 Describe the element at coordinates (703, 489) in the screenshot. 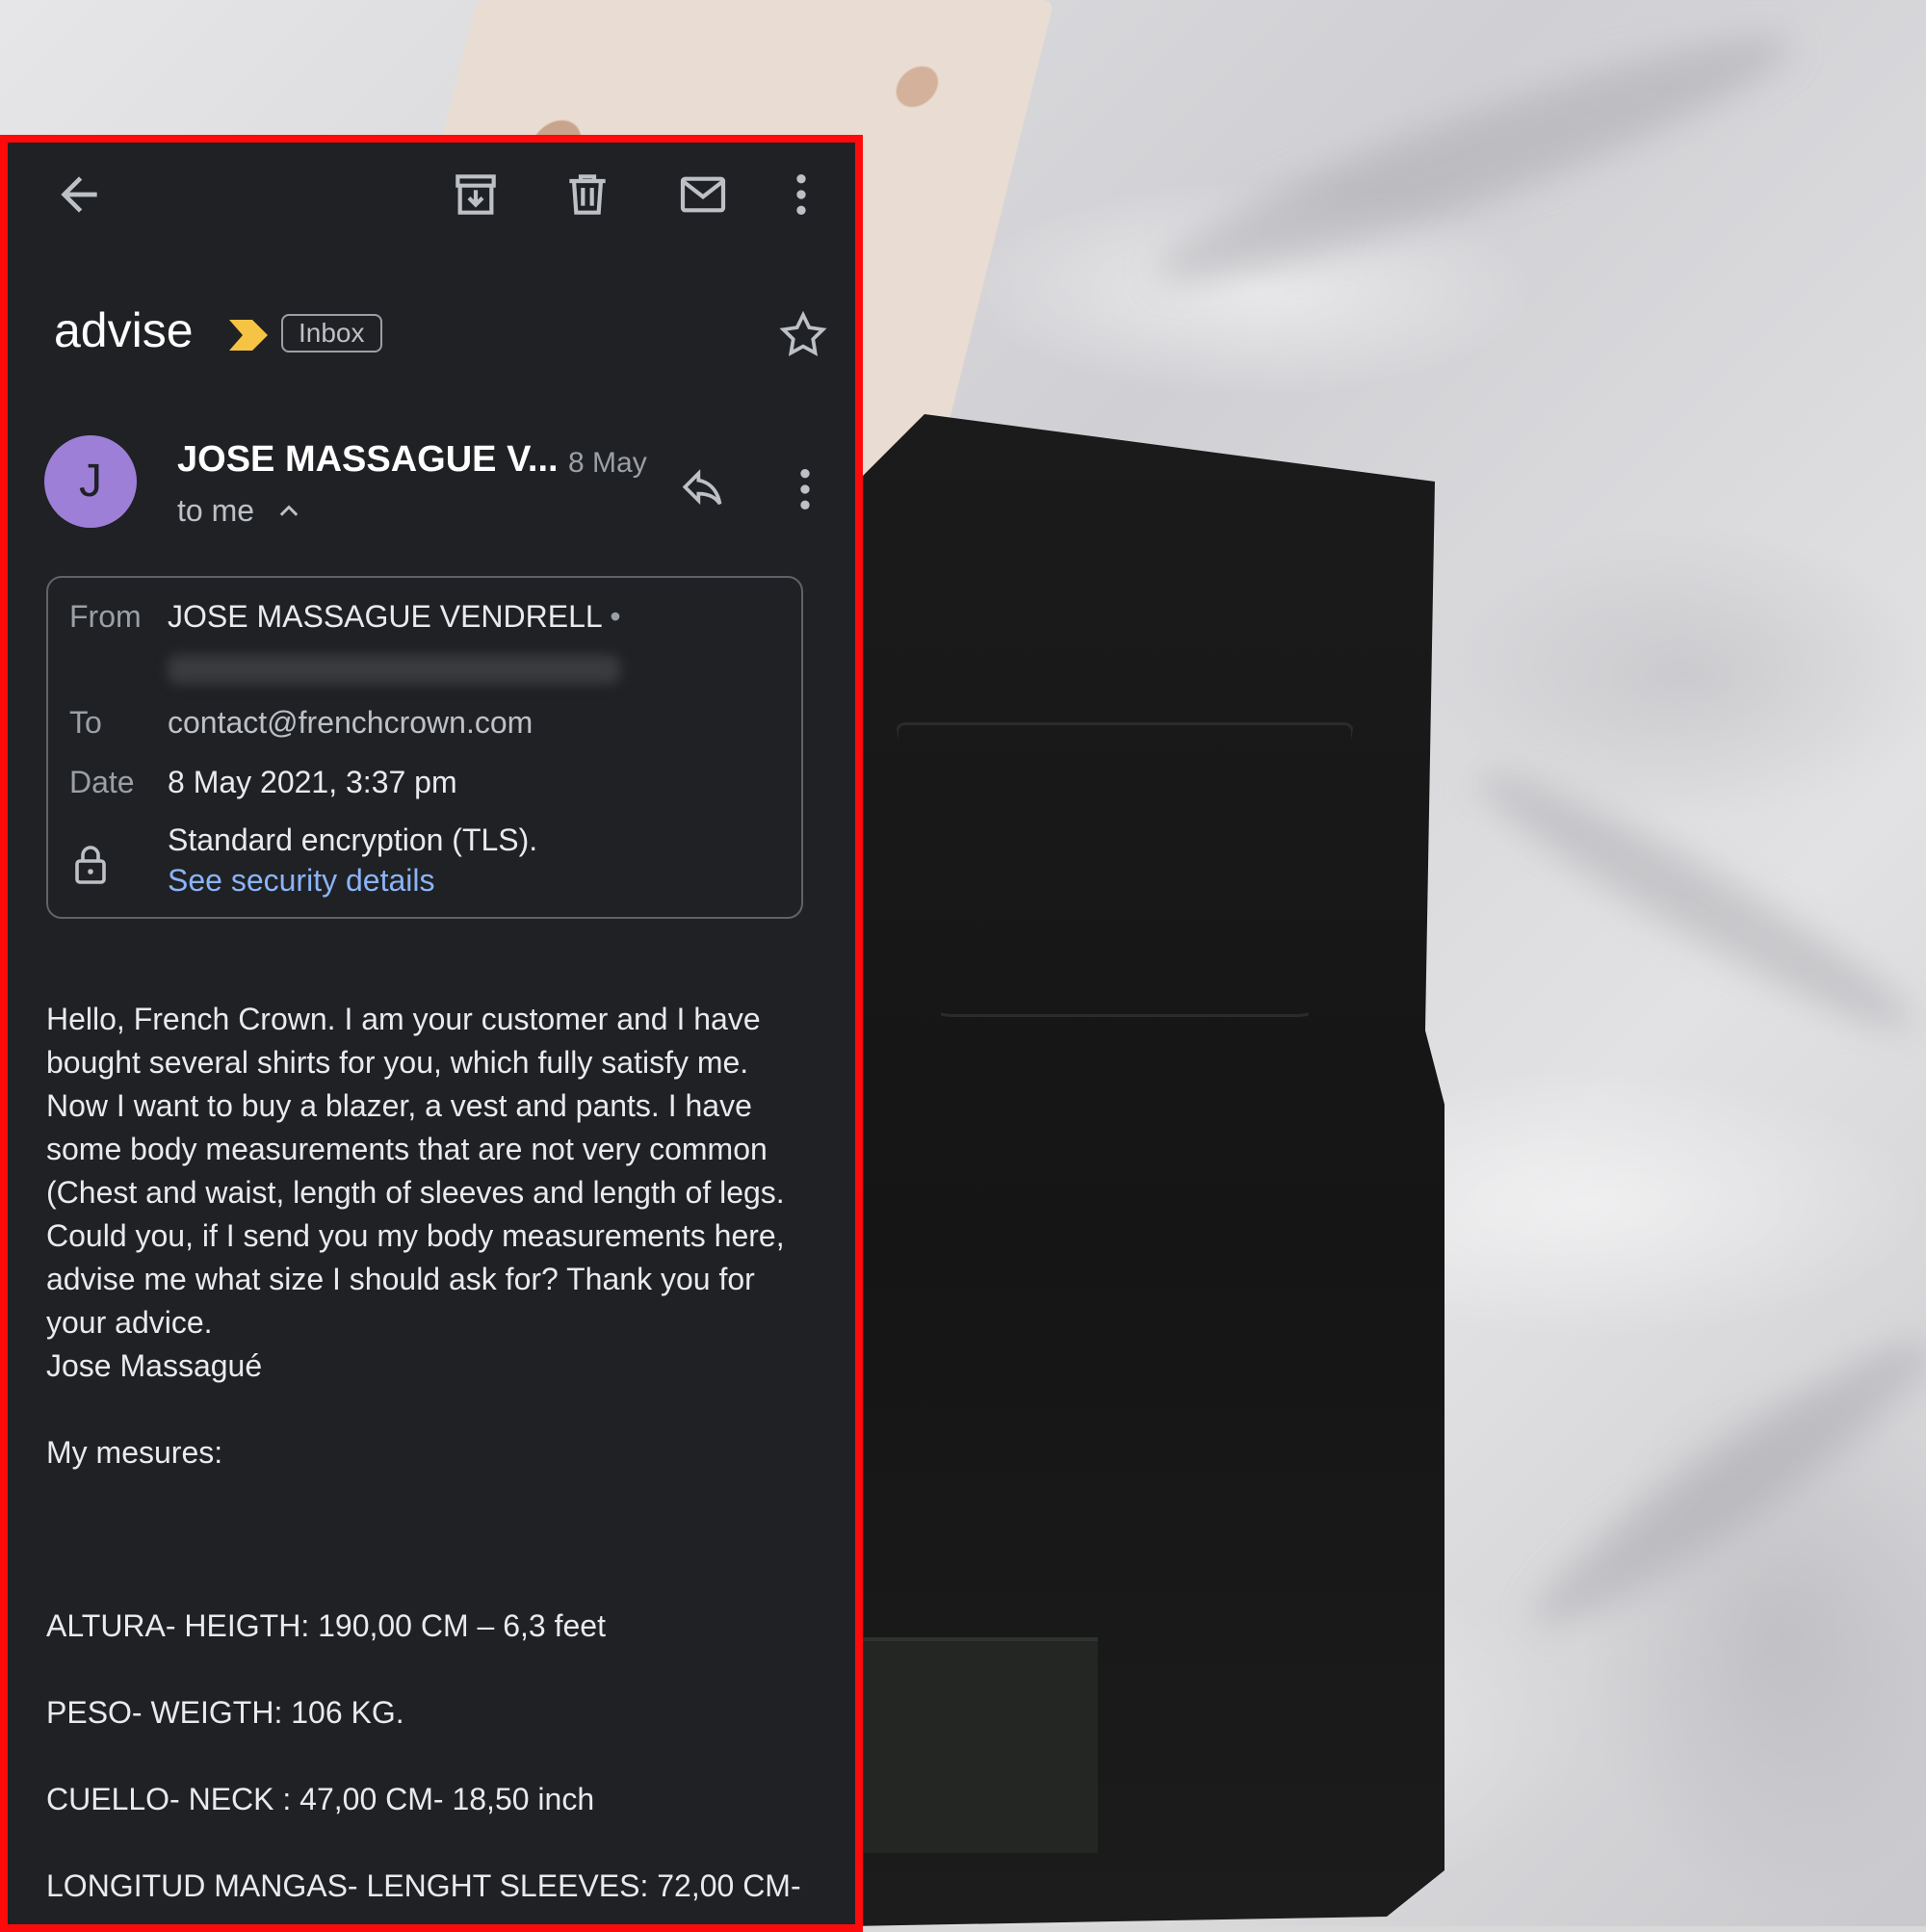

I see `reply-icon` at that location.